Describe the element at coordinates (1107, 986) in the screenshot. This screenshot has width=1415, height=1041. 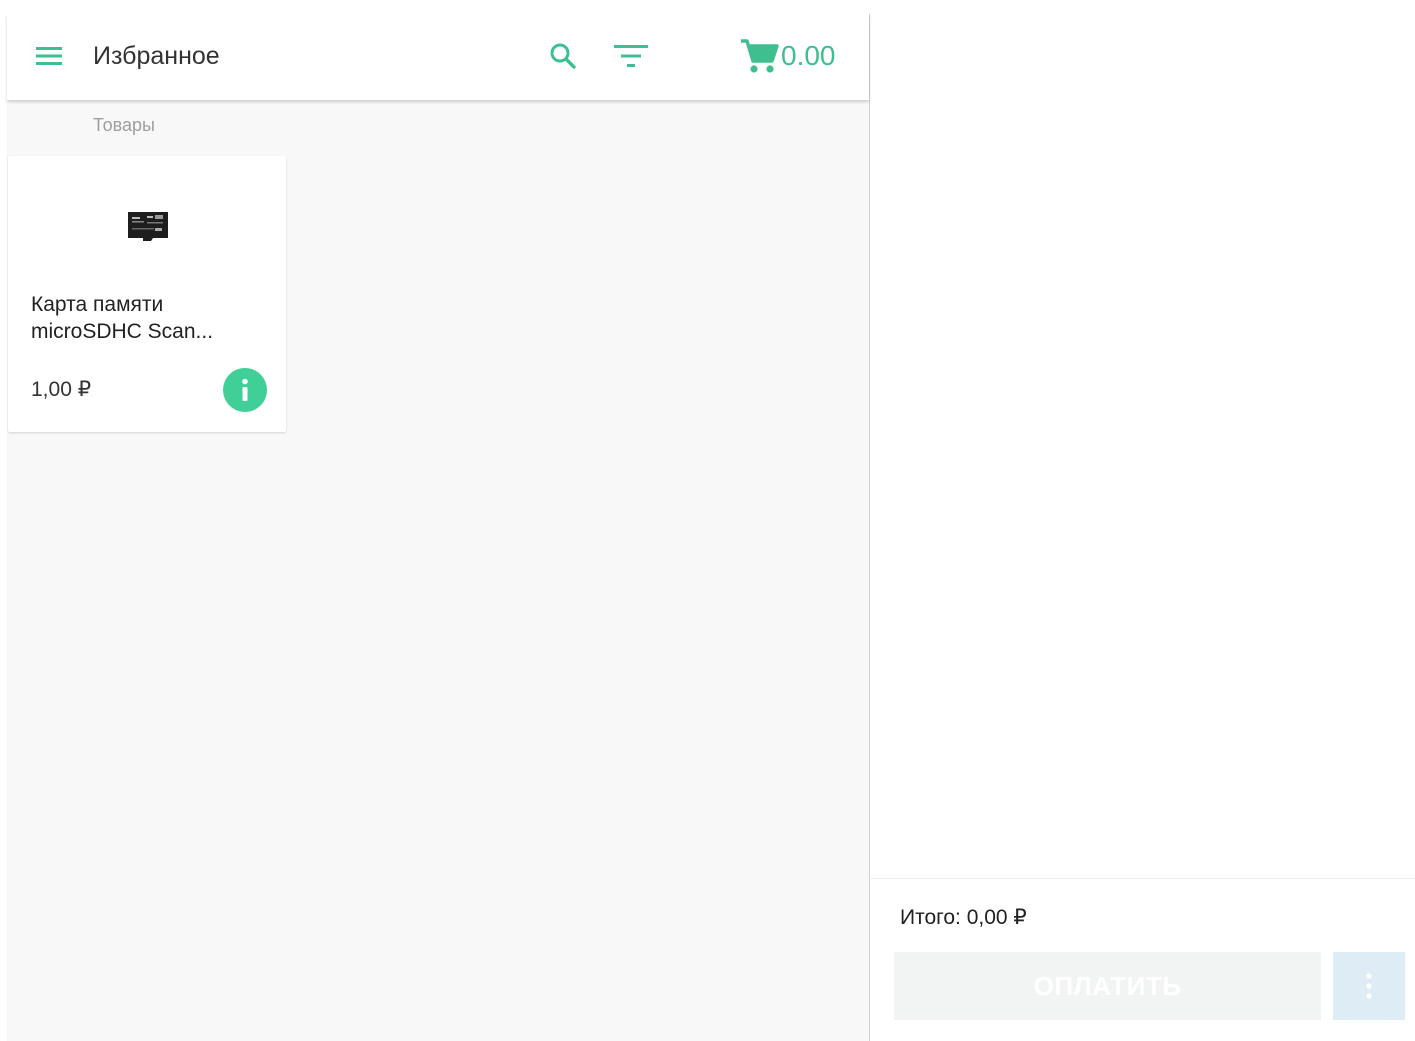
I see `pay-button: ОПЛАТИТЬ` at that location.